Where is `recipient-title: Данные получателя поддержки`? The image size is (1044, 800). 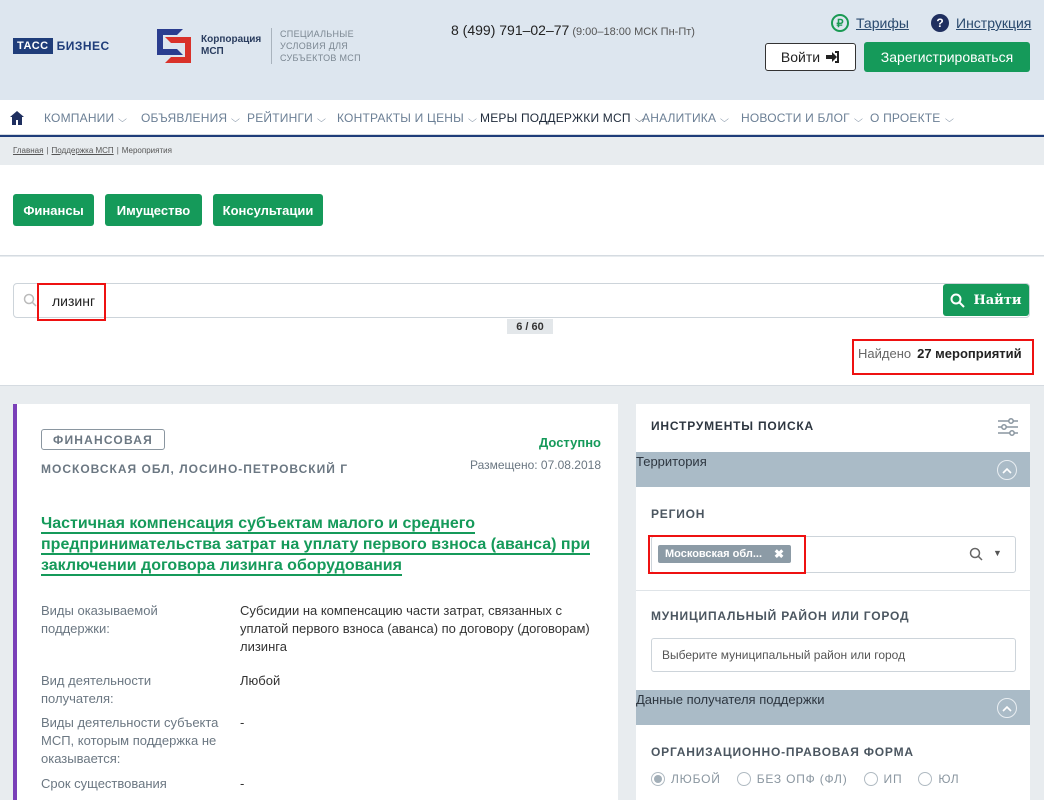 recipient-title: Данные получателя поддержки is located at coordinates (730, 699).